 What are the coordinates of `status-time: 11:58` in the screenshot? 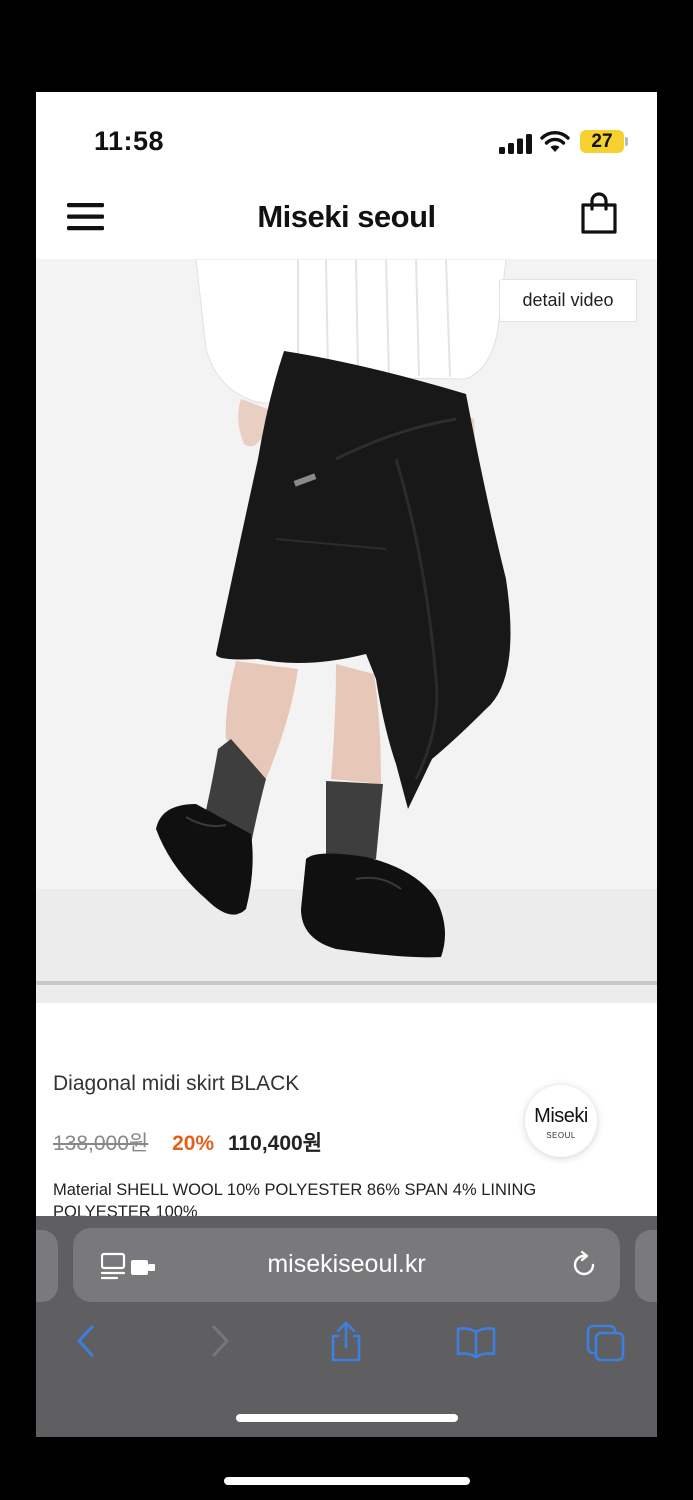 It's located at (129, 141).